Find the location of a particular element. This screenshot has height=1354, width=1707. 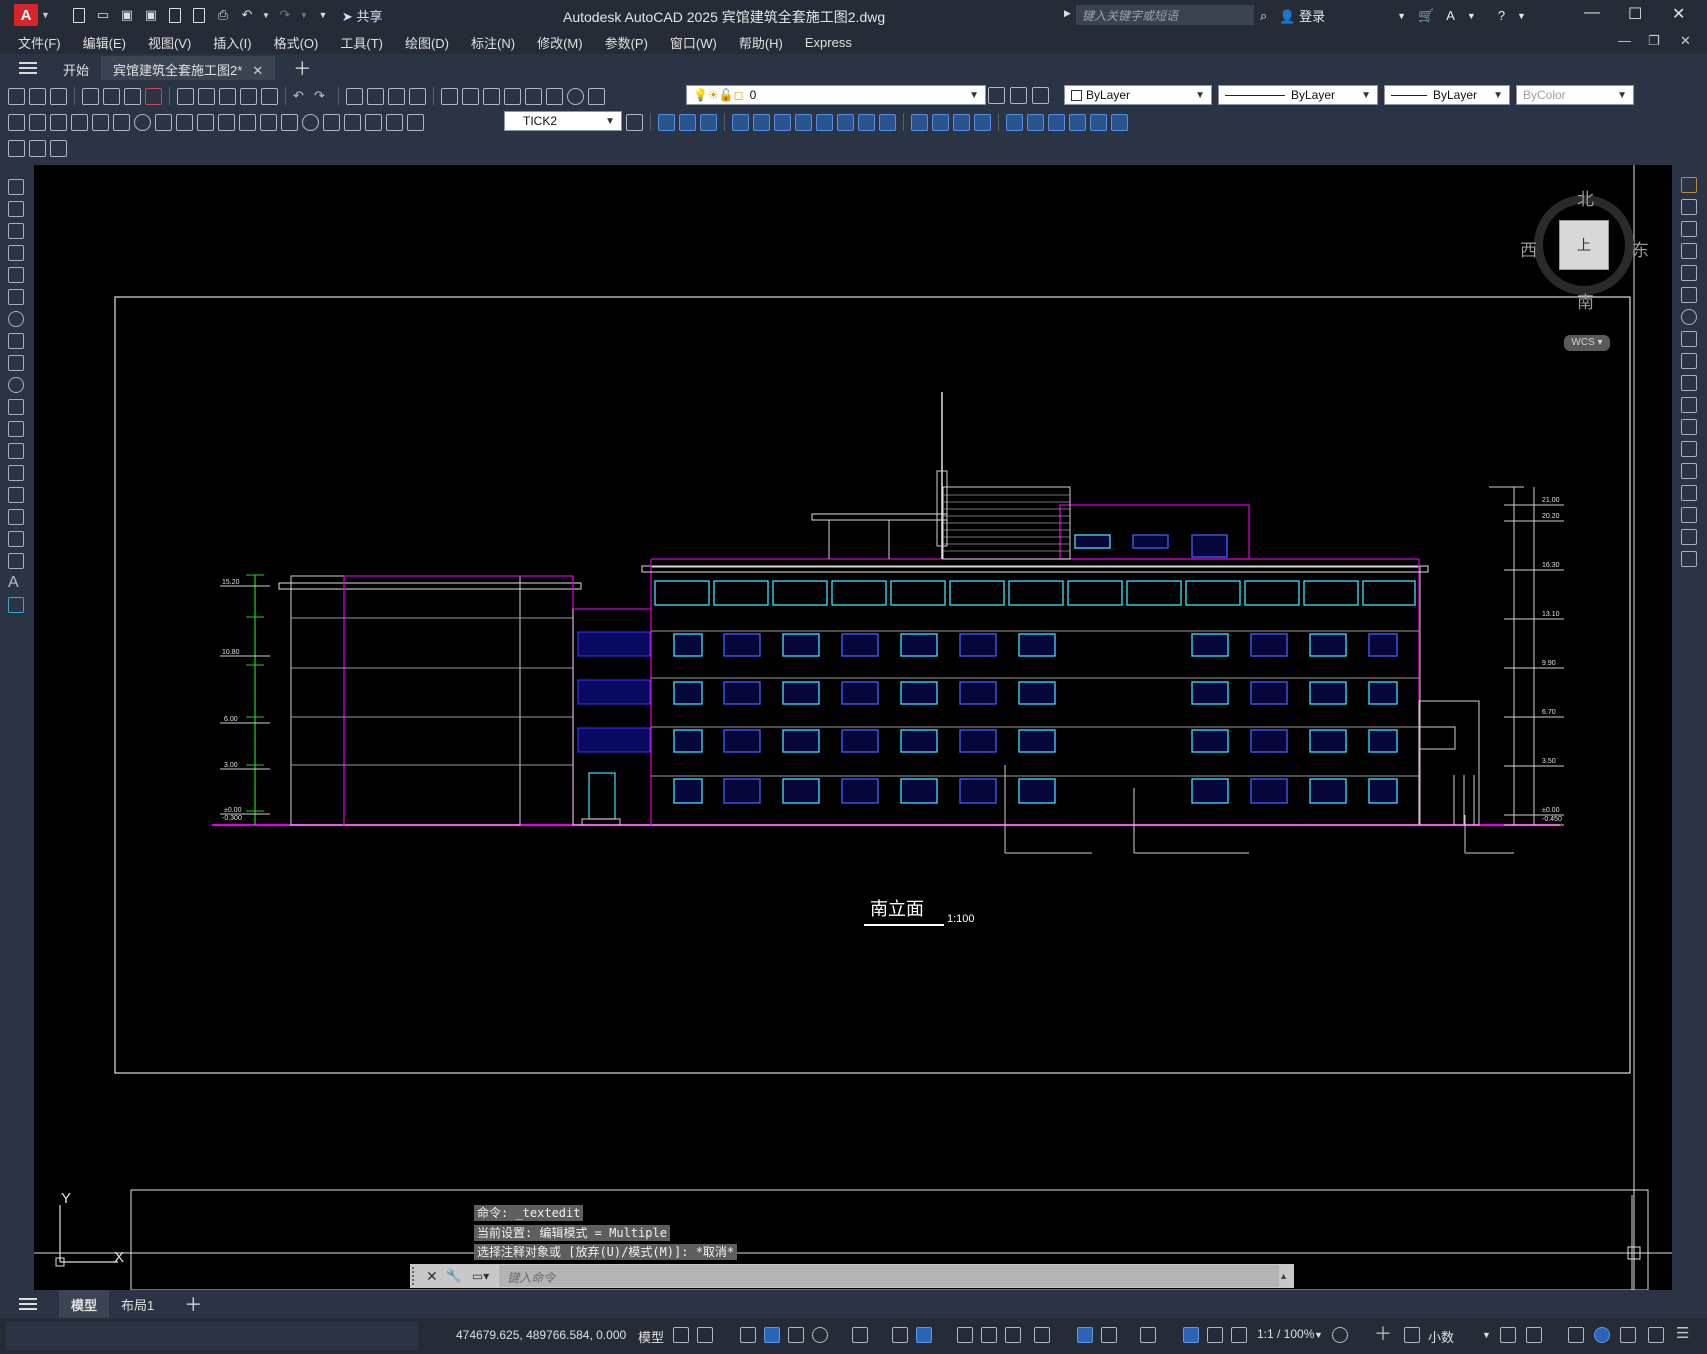

revision-cloud-icon is located at coordinates (16, 341).